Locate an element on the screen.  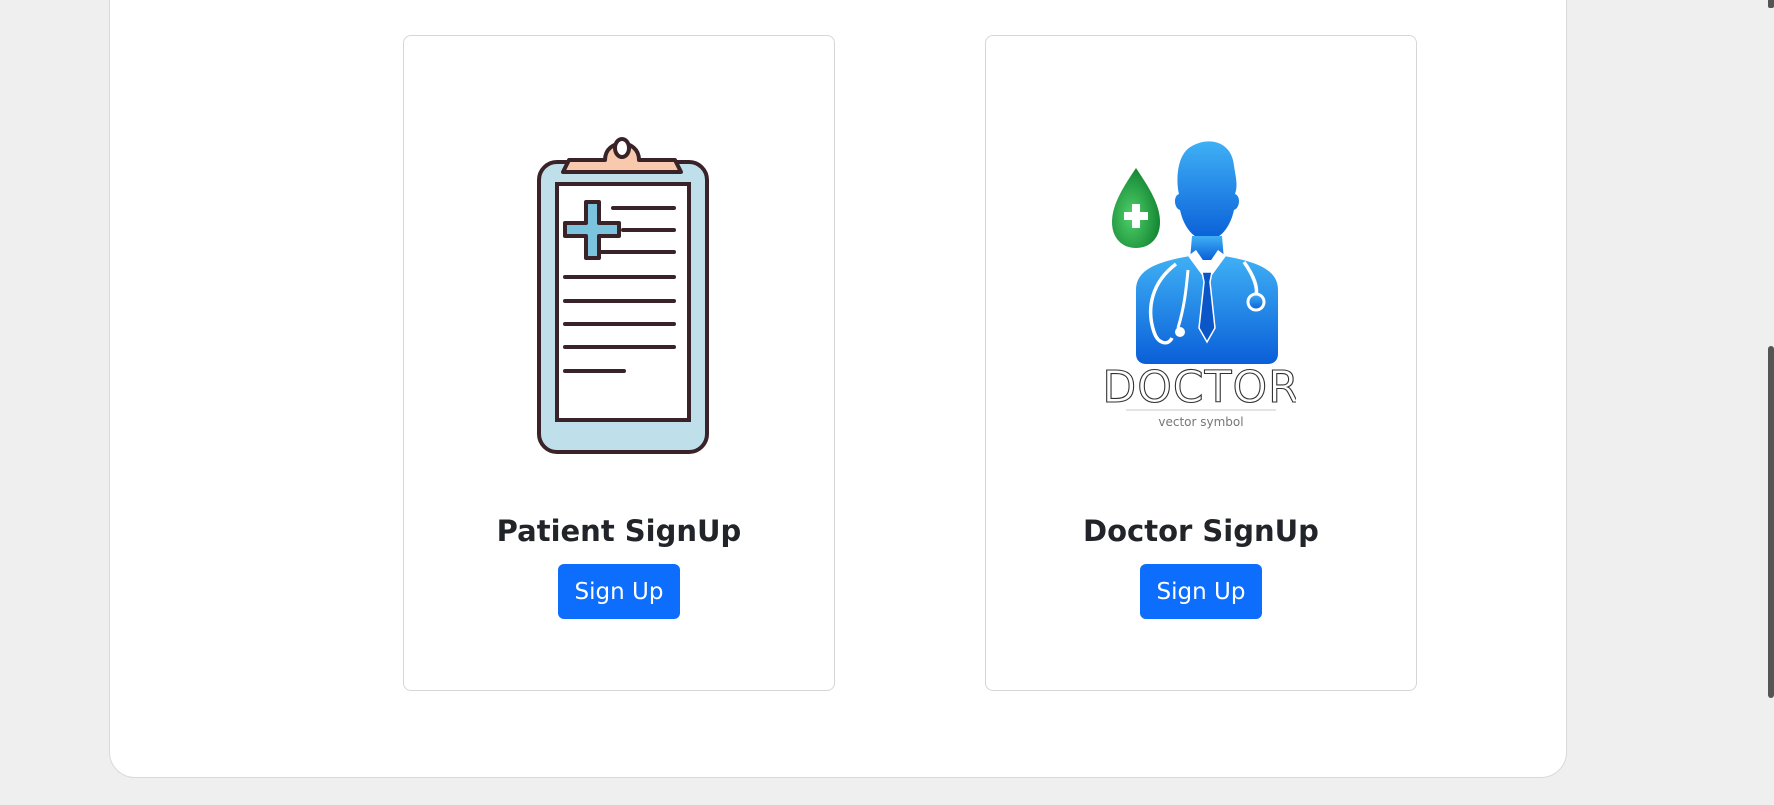
doctor-image: DOCTOR vector symbol is located at coordinates (1201, 287).